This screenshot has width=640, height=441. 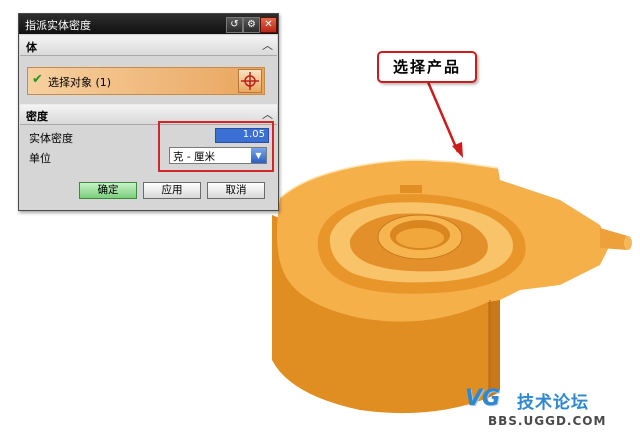 What do you see at coordinates (172, 190) in the screenshot?
I see `apply-button: 应用` at bounding box center [172, 190].